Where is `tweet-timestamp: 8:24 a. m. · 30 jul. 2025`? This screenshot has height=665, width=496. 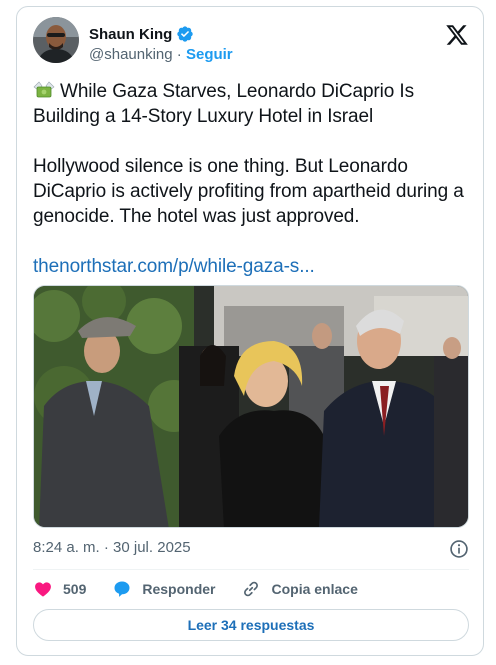
tweet-timestamp: 8:24 a. m. · 30 jul. 2025 is located at coordinates (112, 547).